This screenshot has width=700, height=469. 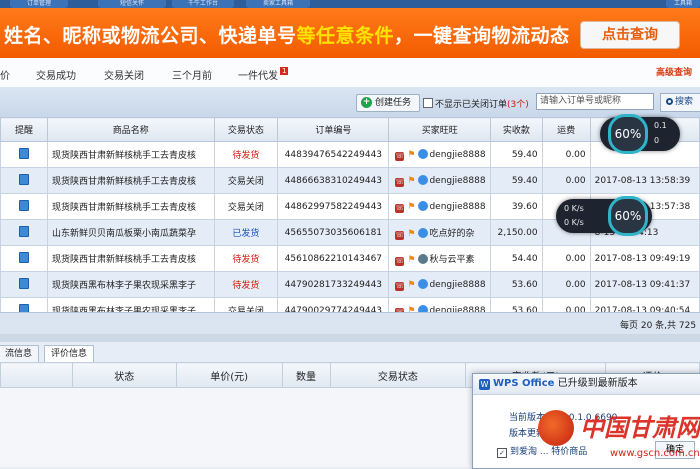 What do you see at coordinates (124, 375) in the screenshot?
I see `detail-col-status: 状态` at bounding box center [124, 375].